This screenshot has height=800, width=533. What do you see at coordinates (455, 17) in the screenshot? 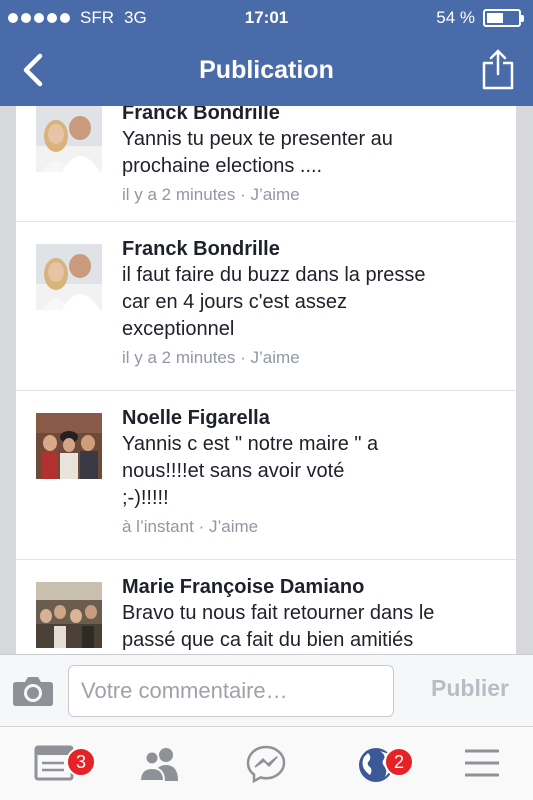
I see `battery-percent: 54 %` at bounding box center [455, 17].